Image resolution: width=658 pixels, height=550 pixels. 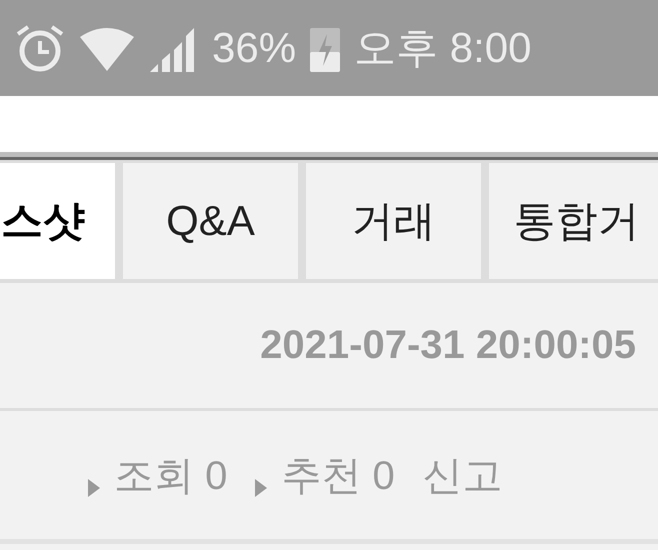 I want to click on stat-count: 조회 0, so click(x=171, y=476).